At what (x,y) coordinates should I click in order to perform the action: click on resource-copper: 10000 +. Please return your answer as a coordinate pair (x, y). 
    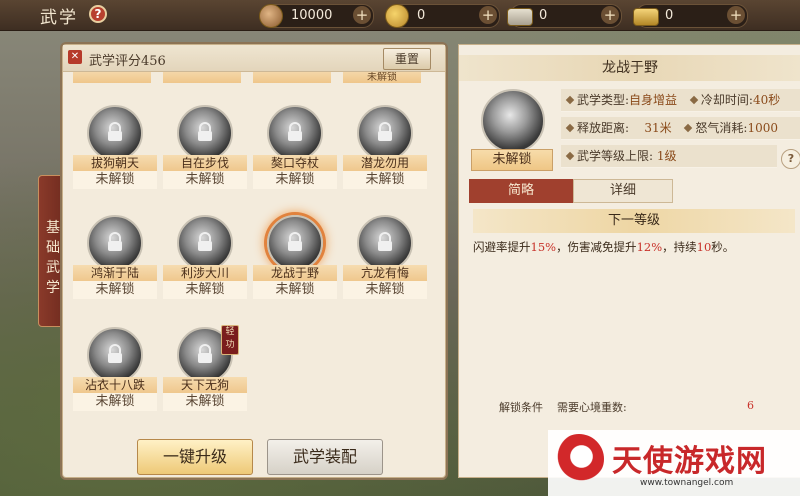
    Looking at the image, I should click on (316, 16).